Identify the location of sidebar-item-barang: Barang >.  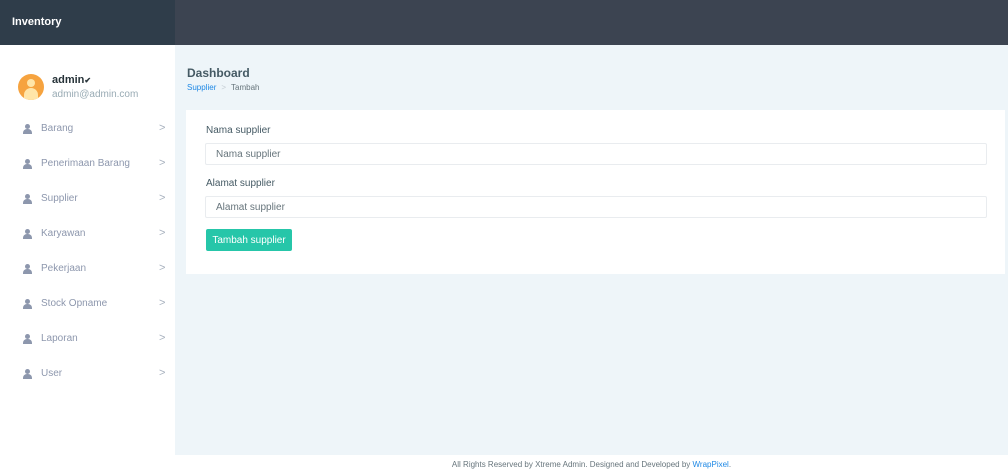
(87, 130).